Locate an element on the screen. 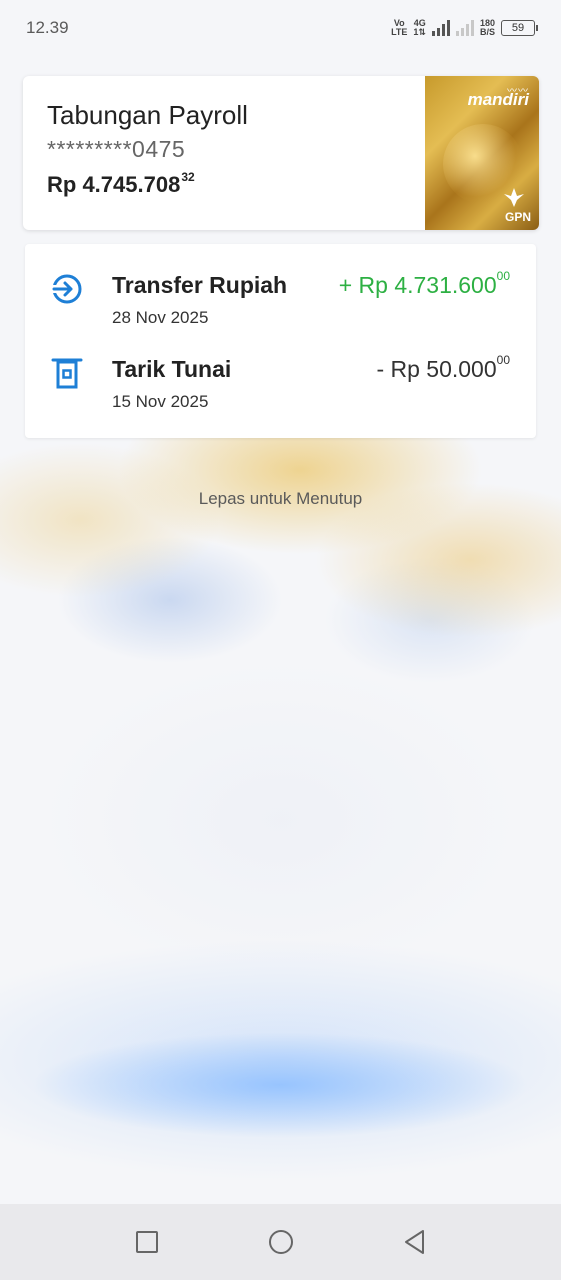 Image resolution: width=561 pixels, height=1280 pixels. gpn-garuda-icon is located at coordinates (514, 197).